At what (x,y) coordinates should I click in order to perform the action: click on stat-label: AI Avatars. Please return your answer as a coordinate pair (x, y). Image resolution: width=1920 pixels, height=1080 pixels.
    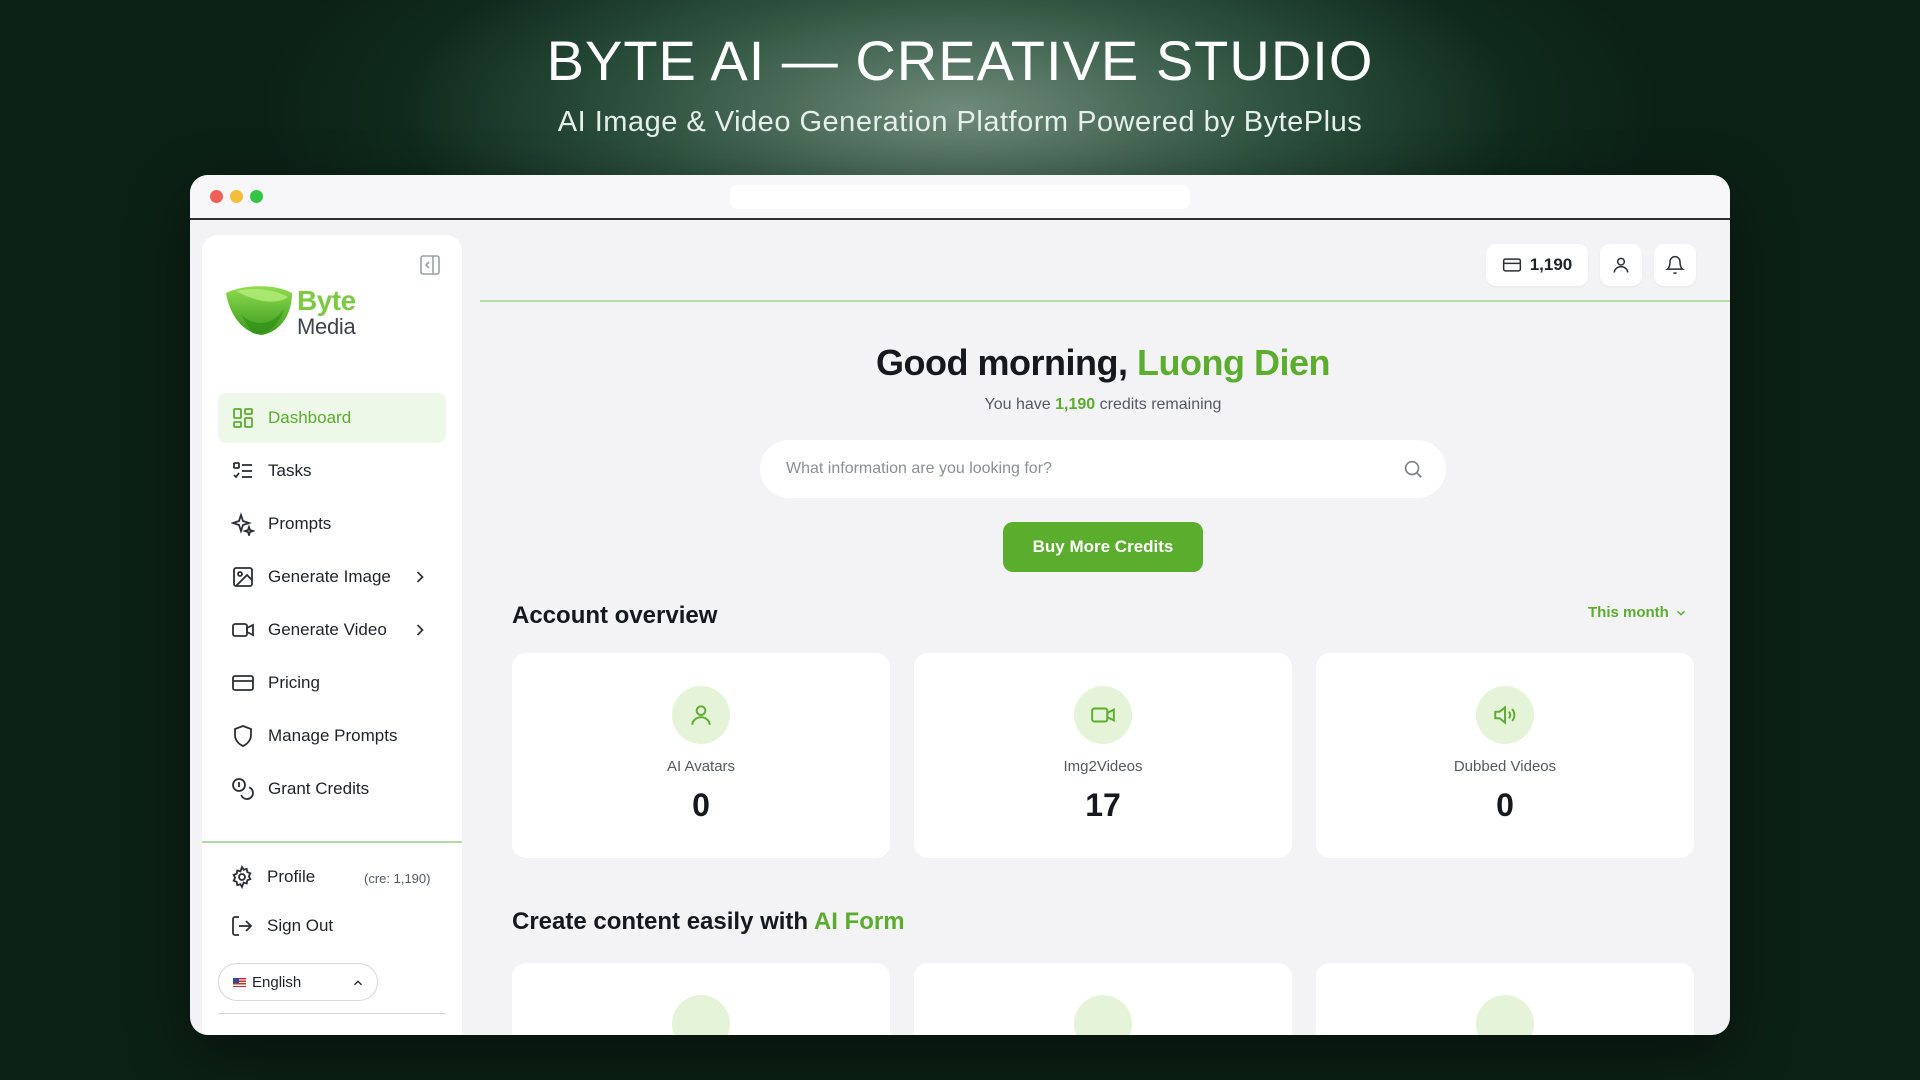
    Looking at the image, I should click on (701, 766).